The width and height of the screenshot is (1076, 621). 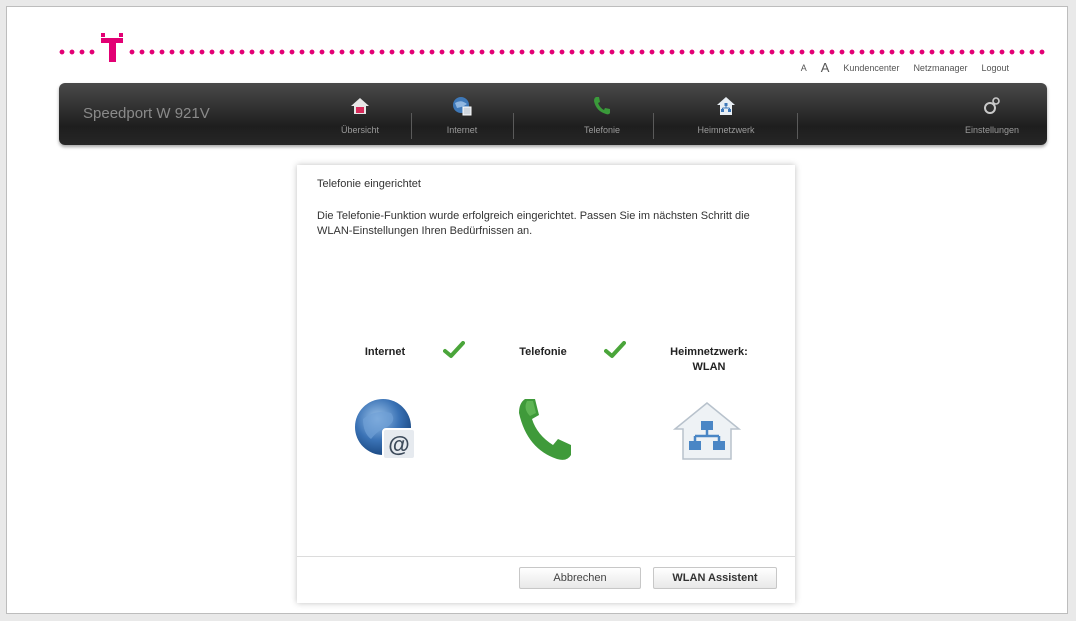 What do you see at coordinates (545, 429) in the screenshot?
I see `phone-handset-icon` at bounding box center [545, 429].